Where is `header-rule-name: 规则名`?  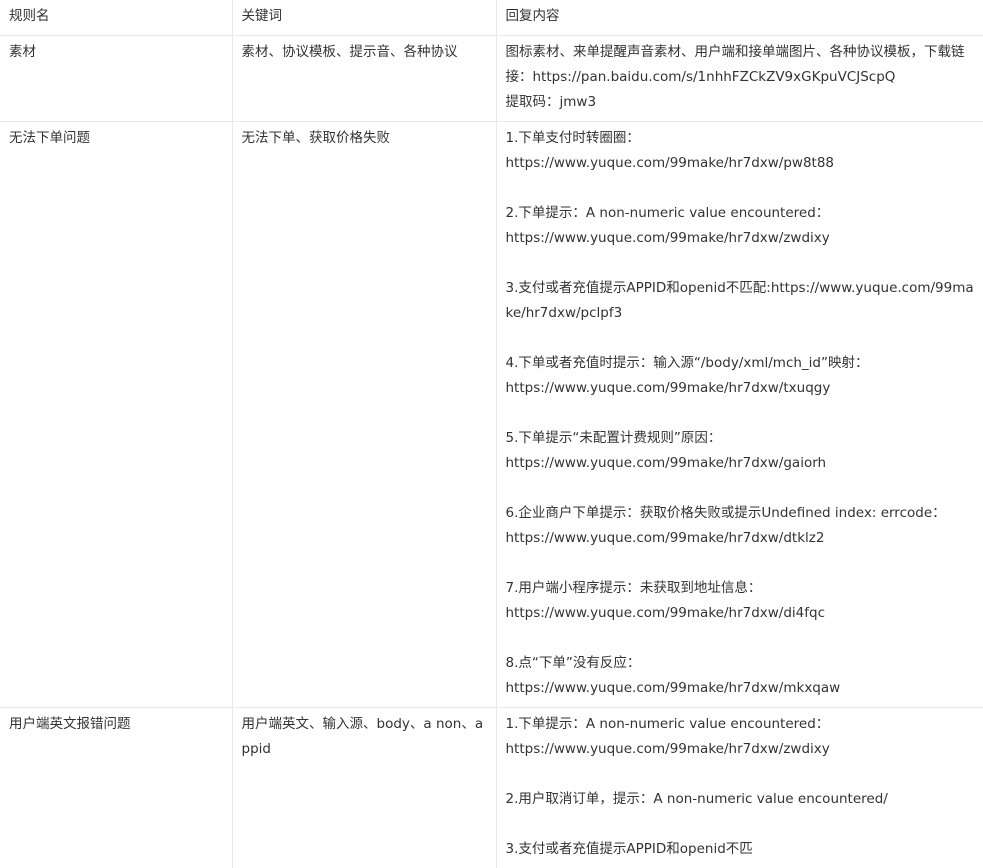
header-rule-name: 规则名 is located at coordinates (116, 18).